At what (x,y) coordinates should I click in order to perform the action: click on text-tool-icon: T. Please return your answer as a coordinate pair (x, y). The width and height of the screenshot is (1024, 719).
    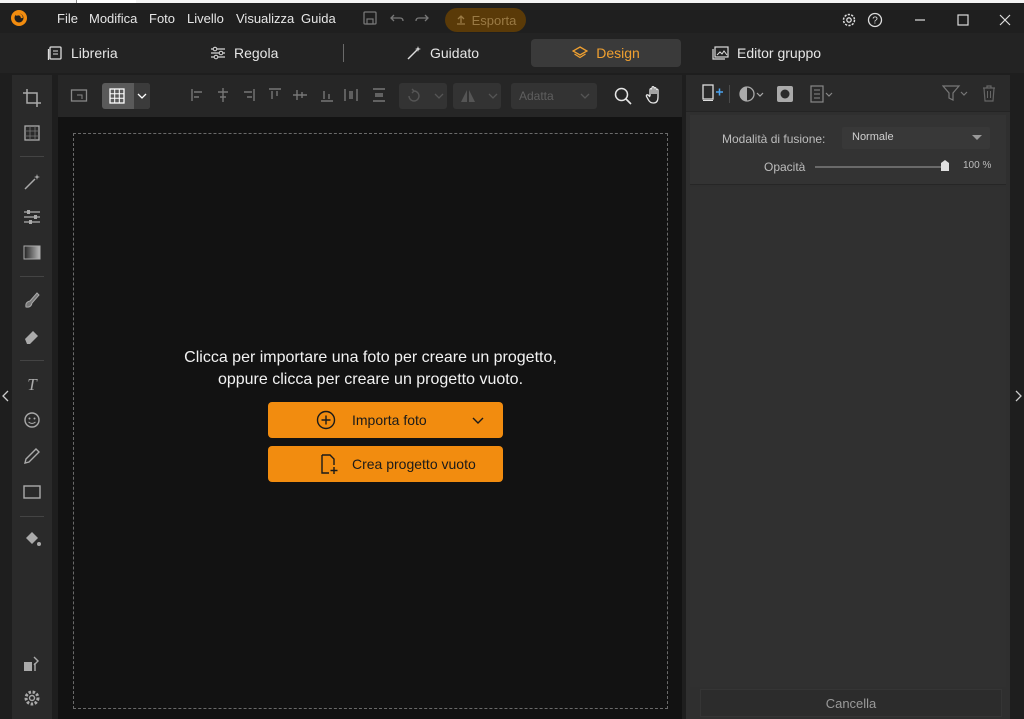
    Looking at the image, I should click on (32, 384).